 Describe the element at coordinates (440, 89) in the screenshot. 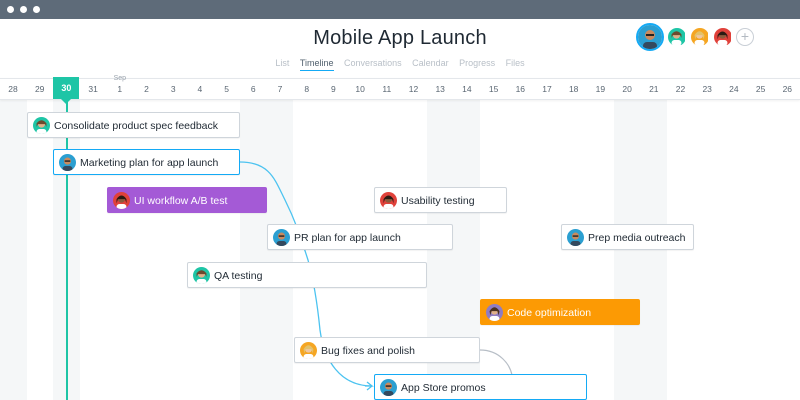

I see `ruler-day: 13` at that location.